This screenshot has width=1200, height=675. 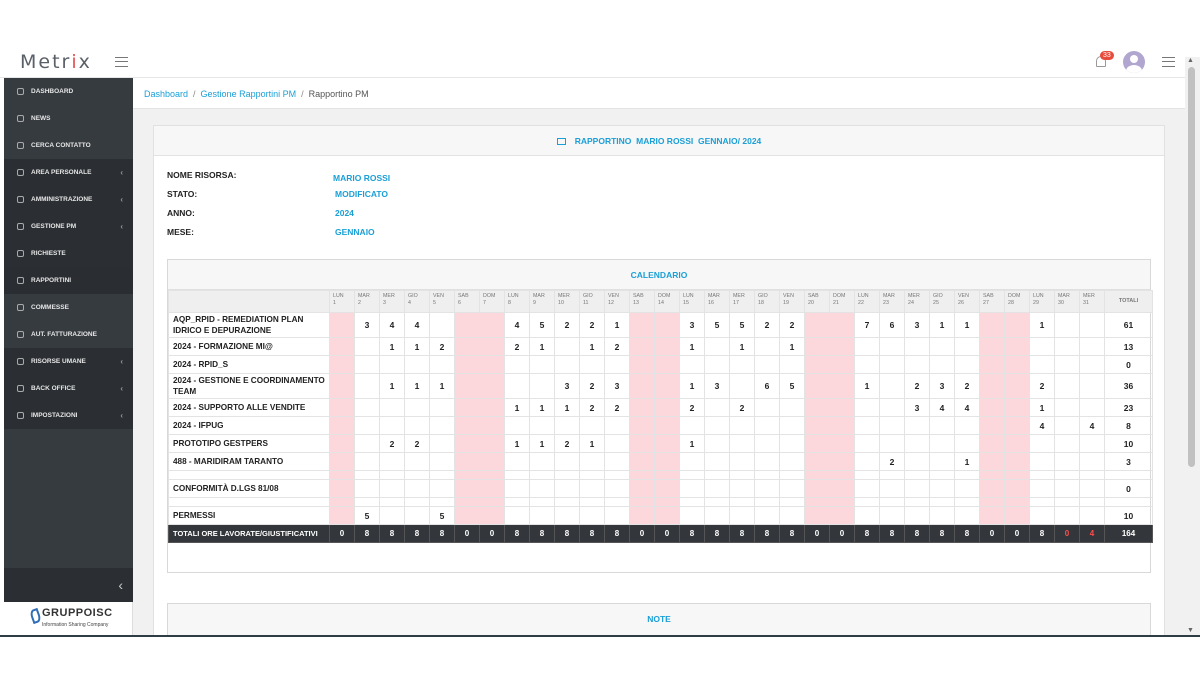 What do you see at coordinates (767, 386) in the screenshot?
I see `hours-cell: 6` at bounding box center [767, 386].